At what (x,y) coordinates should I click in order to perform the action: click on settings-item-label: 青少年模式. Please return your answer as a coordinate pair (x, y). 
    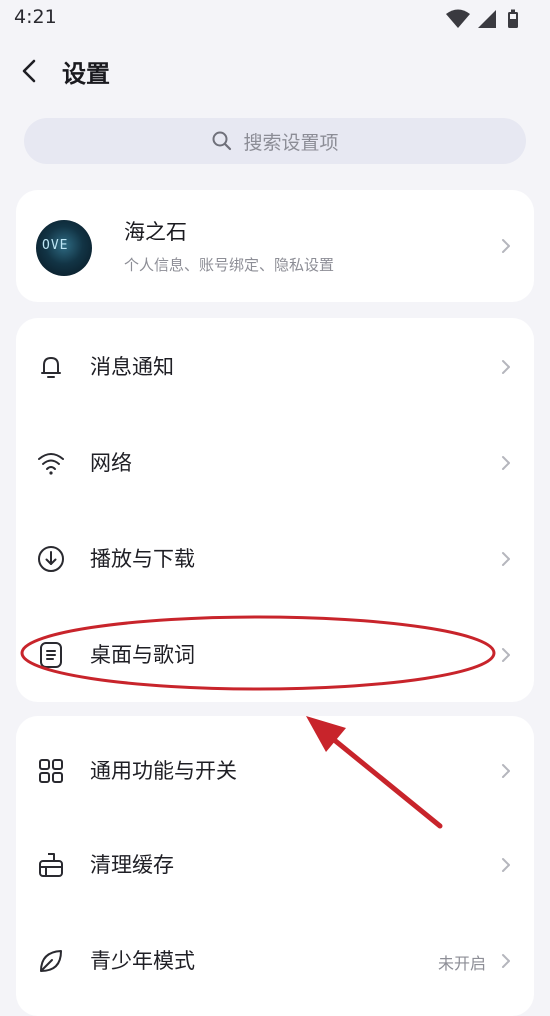
    Looking at the image, I should click on (142, 961).